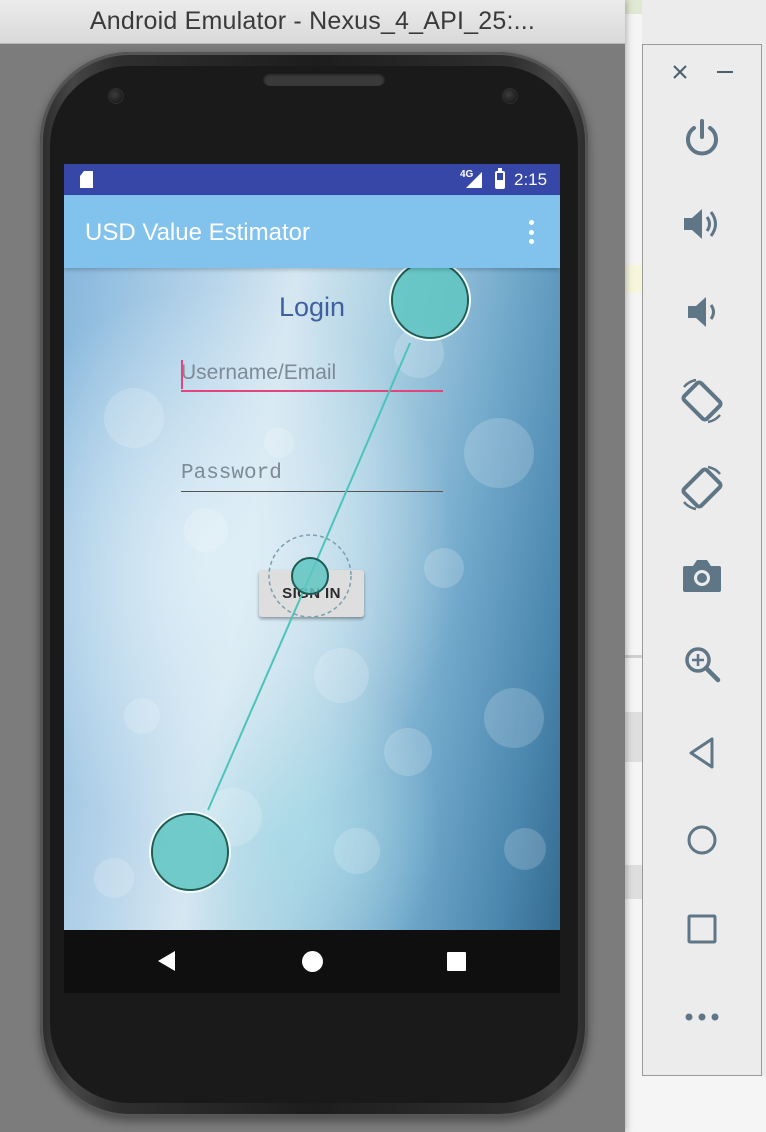 The height and width of the screenshot is (1132, 766). I want to click on app-title: USD Value Estimator, so click(197, 232).